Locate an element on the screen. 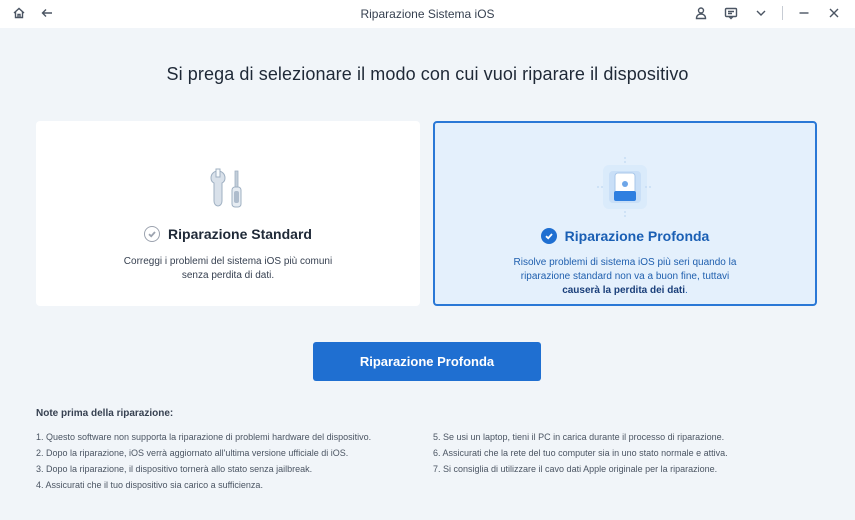 The width and height of the screenshot is (855, 520). feedback-icon is located at coordinates (731, 13).